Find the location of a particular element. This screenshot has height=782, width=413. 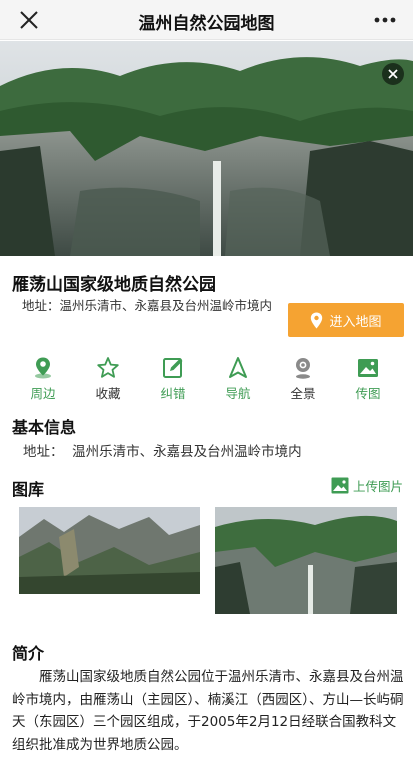

upload-photo-label: 上传图片 is located at coordinates (377, 486).